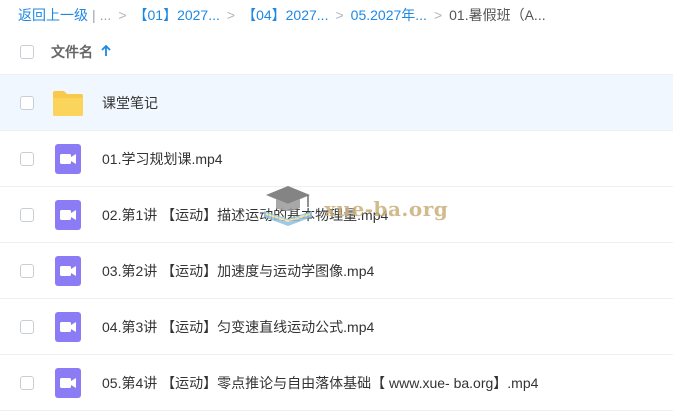 The width and height of the screenshot is (673, 411). What do you see at coordinates (336, 52) in the screenshot?
I see `file-list-header: 文件名` at bounding box center [336, 52].